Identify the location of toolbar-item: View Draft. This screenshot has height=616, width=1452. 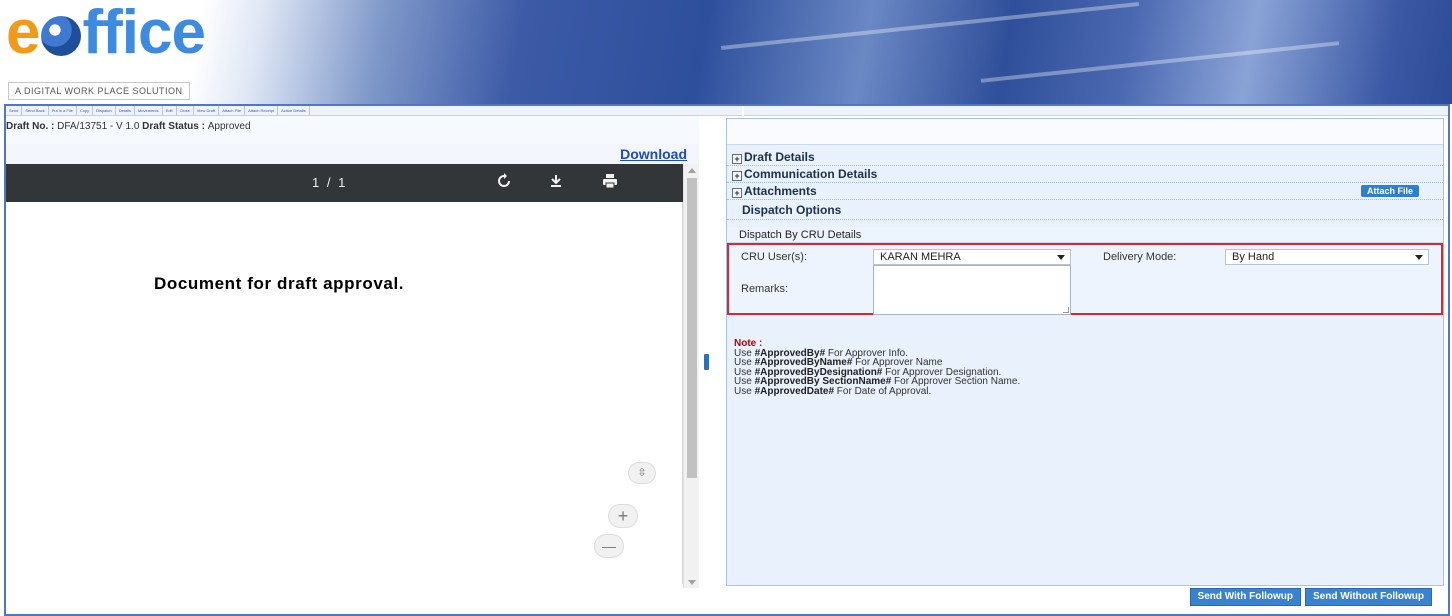
(207, 110).